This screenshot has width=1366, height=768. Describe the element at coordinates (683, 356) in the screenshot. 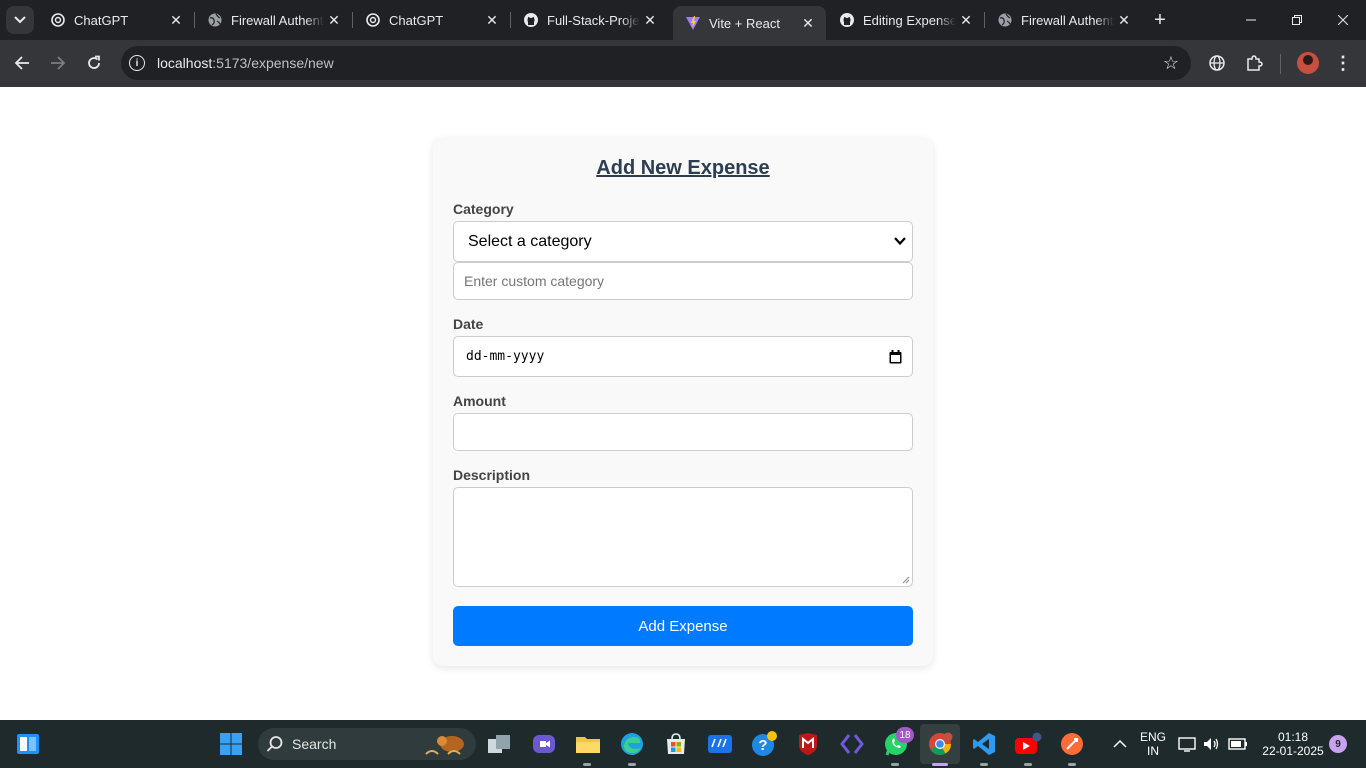

I see `date-input: dd-mm-yyyy` at that location.